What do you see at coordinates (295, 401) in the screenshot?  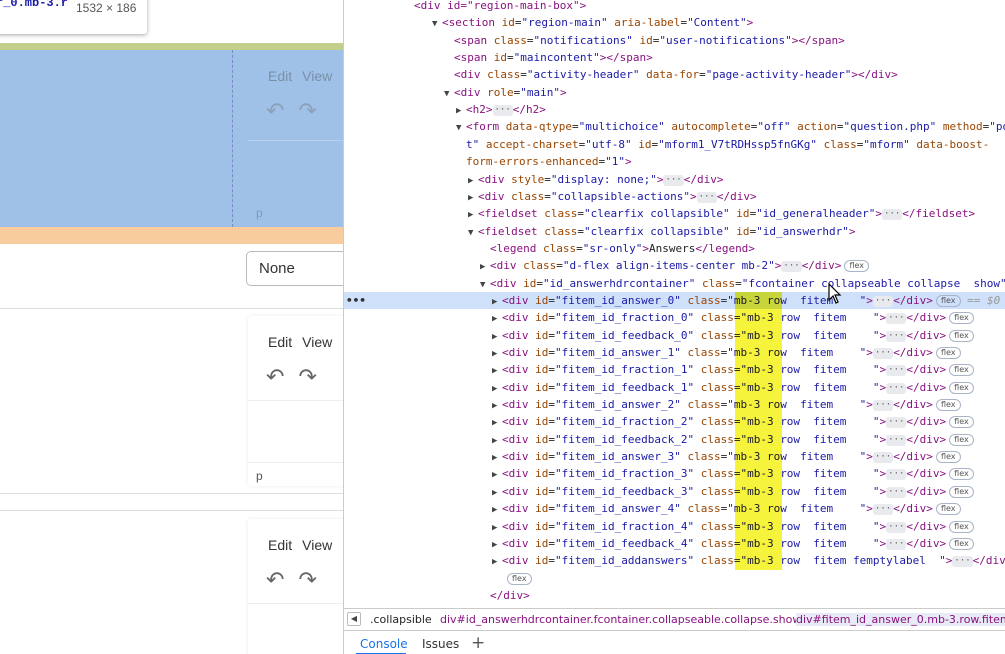 I see `answer-editor-2: Edit View ↶ ↷ p` at bounding box center [295, 401].